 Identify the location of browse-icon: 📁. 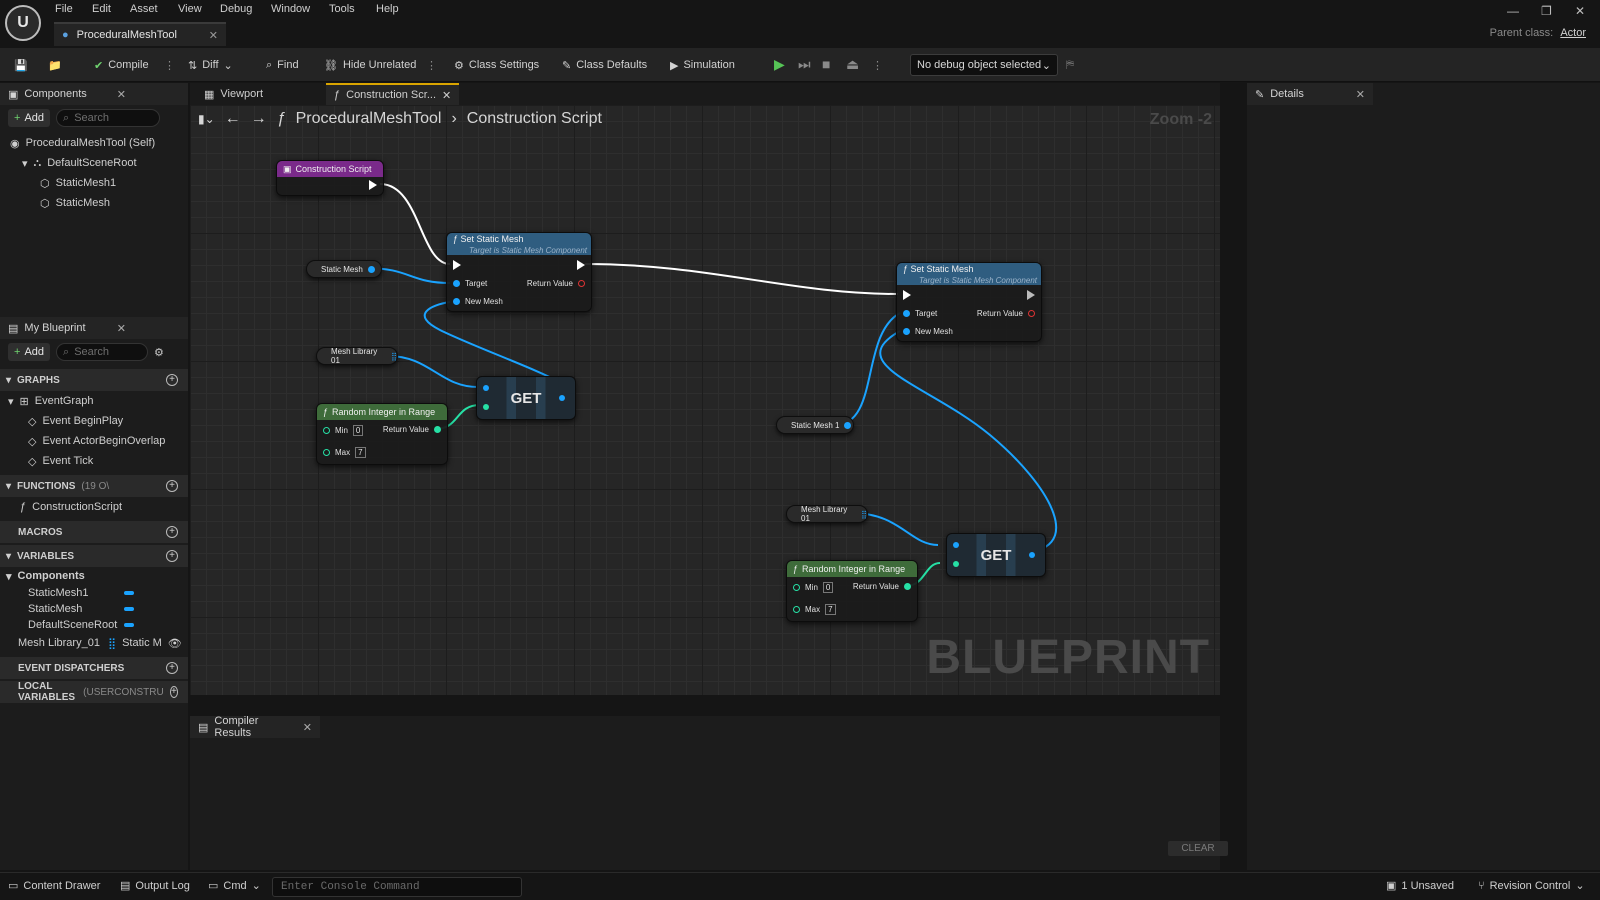
(55, 65).